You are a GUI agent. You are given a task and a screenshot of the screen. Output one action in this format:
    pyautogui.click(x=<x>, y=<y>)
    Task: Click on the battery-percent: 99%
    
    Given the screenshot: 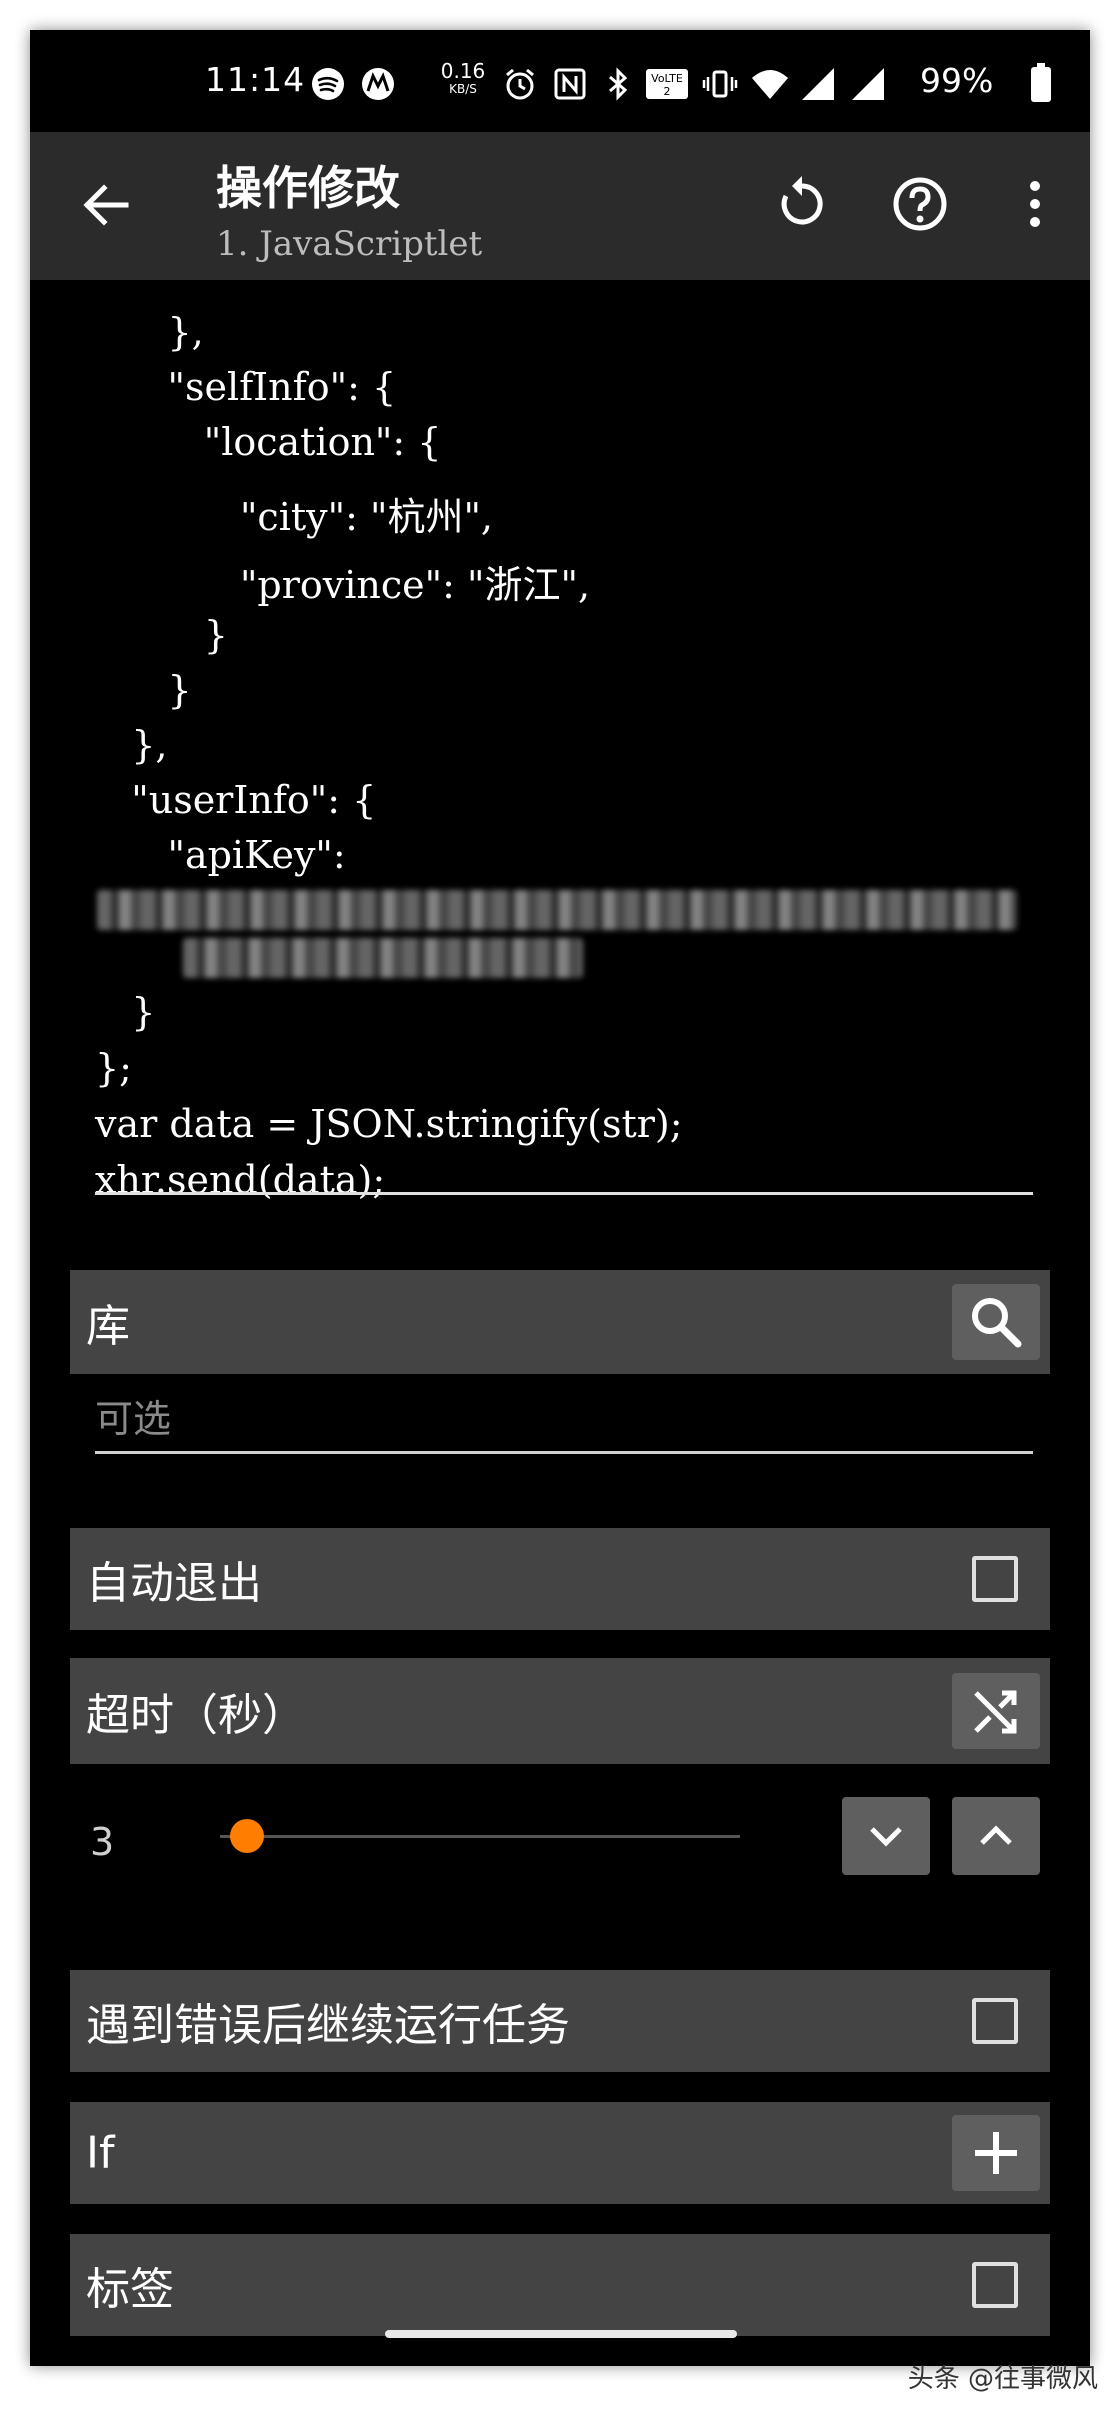 What is the action you would take?
    pyautogui.click(x=957, y=80)
    